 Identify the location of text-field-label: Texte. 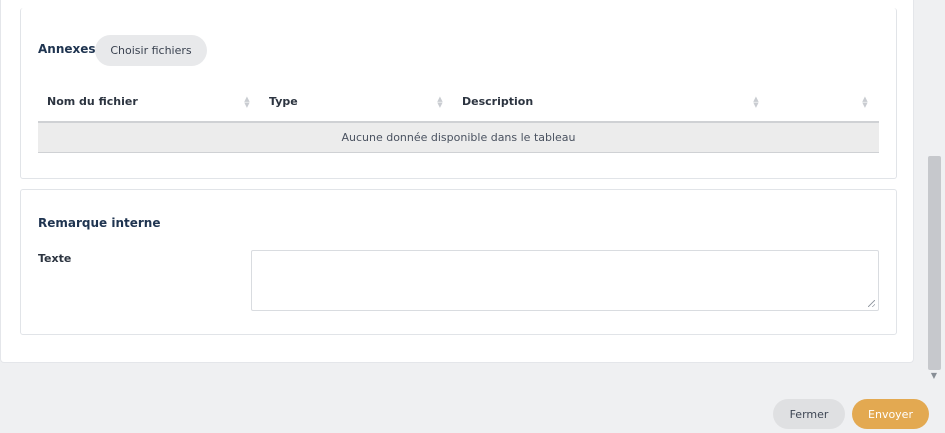
(55, 258).